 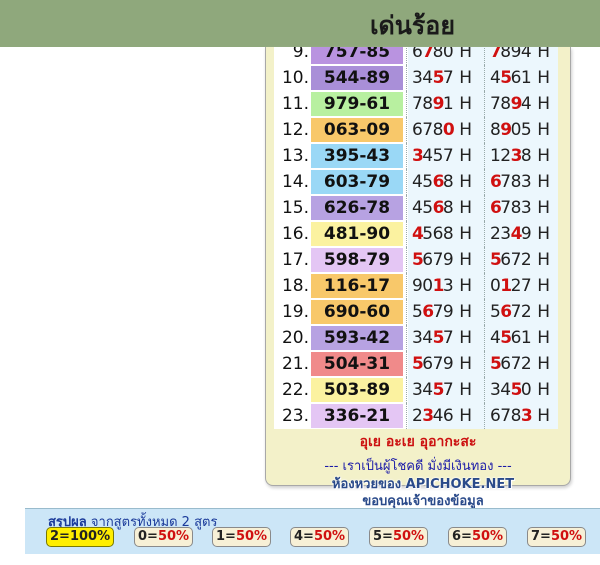 What do you see at coordinates (416, 104) in the screenshot?
I see `table-row: 11. 979-61 7 8 9 1 H 7 8 9 4 H` at bounding box center [416, 104].